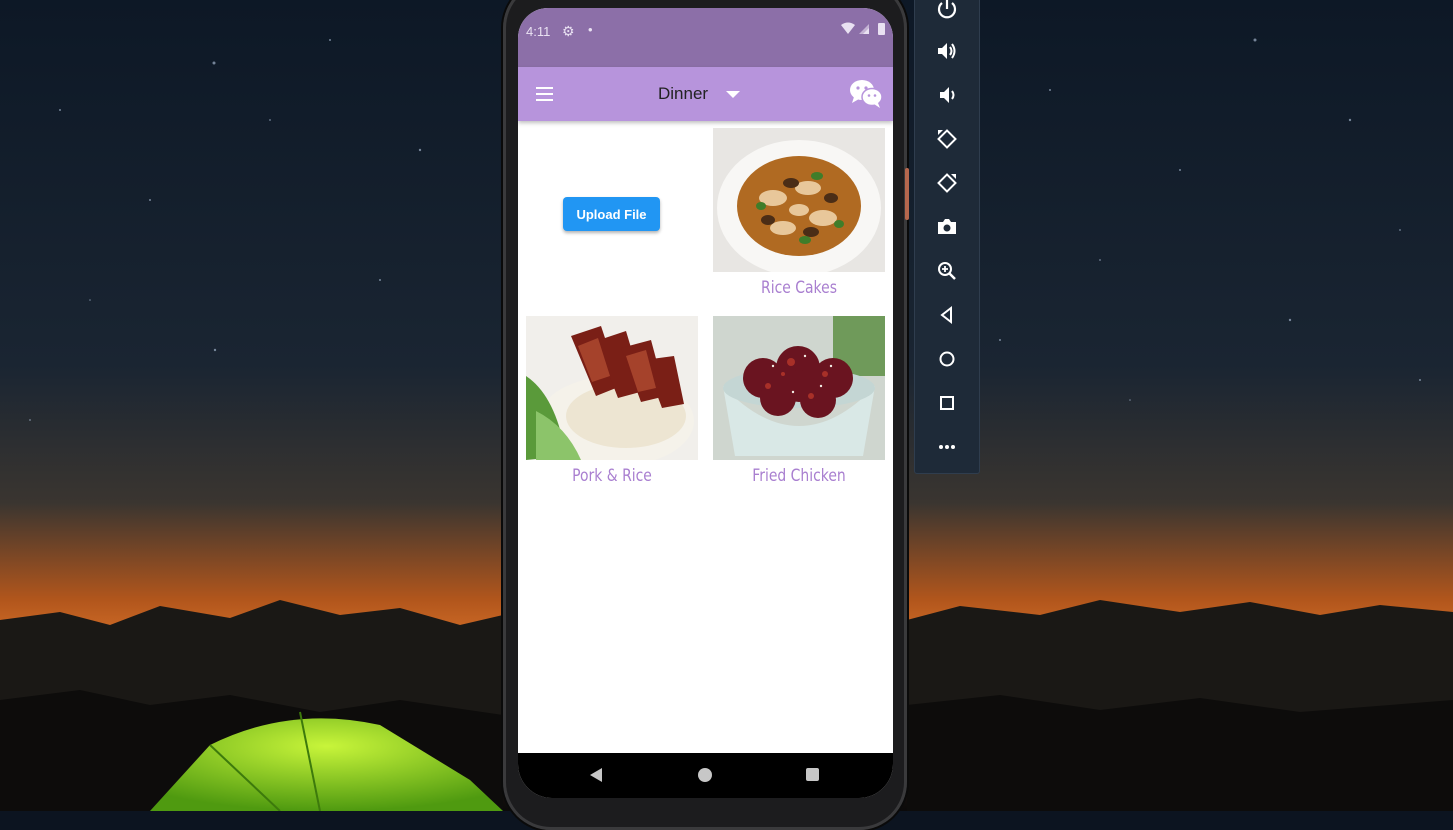 Image resolution: width=1453 pixels, height=830 pixels. What do you see at coordinates (799, 200) in the screenshot?
I see `rice-cakes-image` at bounding box center [799, 200].